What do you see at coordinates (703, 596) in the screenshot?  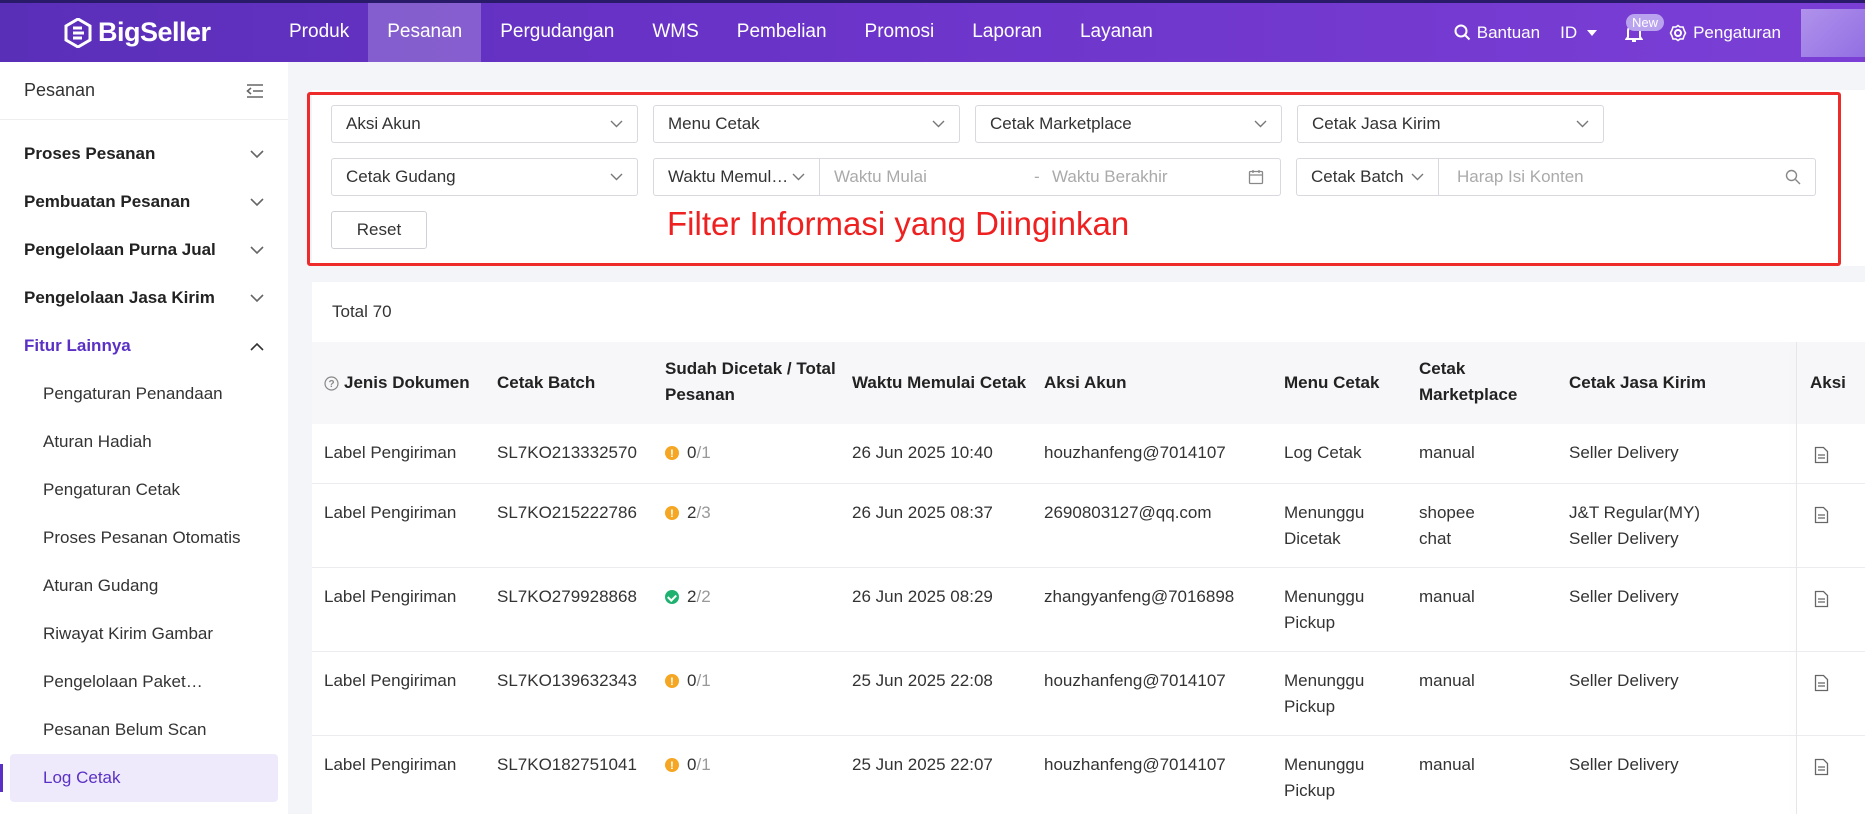 I see `total-count-cell: /2` at bounding box center [703, 596].